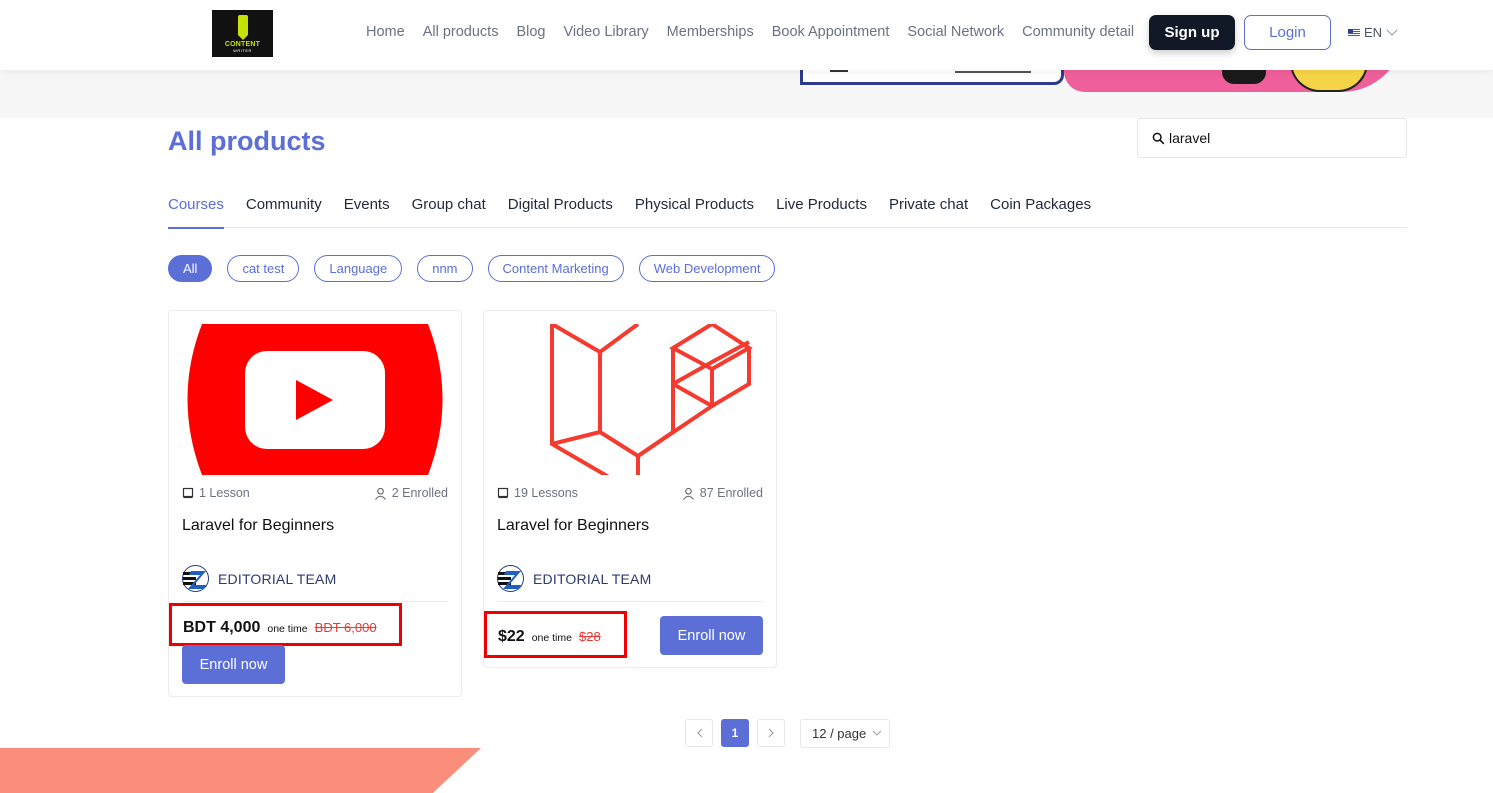 The image size is (1493, 793). I want to click on prev-page-button, so click(699, 733).